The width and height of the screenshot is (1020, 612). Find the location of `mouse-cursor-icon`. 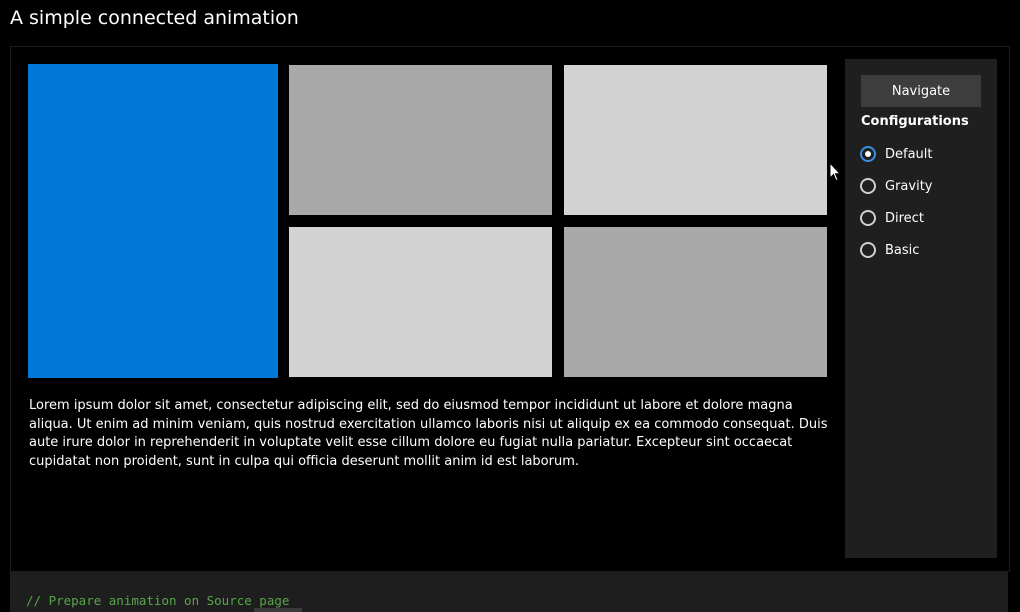

mouse-cursor-icon is located at coordinates (835, 172).